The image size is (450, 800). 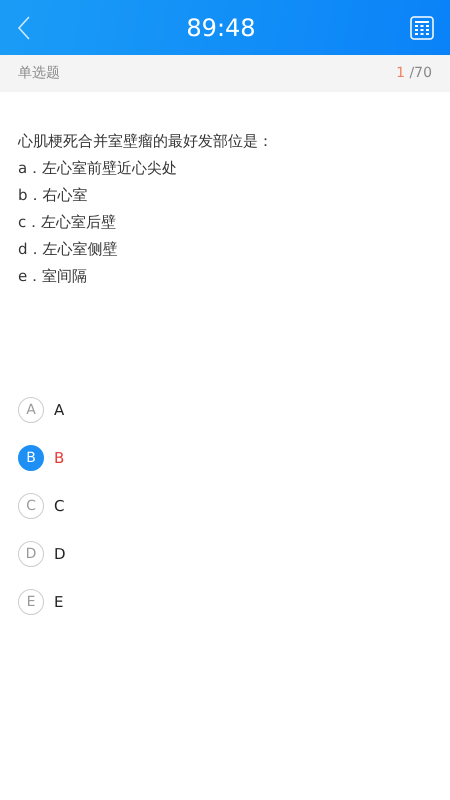 What do you see at coordinates (68, 249) in the screenshot?
I see `choice-text: d．左心室侧壁` at bounding box center [68, 249].